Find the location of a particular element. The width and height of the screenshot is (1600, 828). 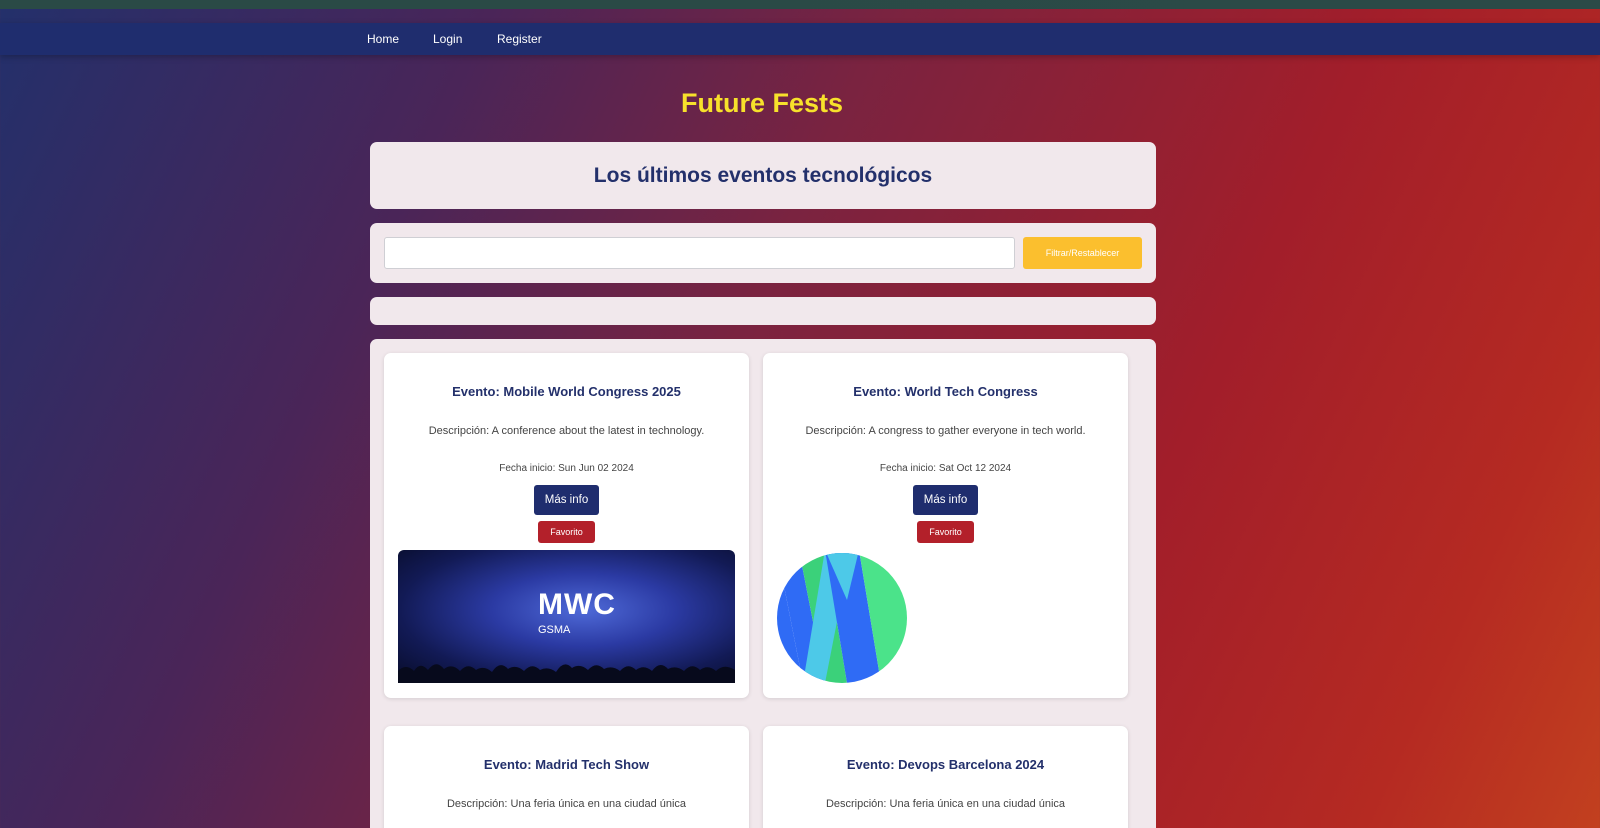

w-logo-image is located at coordinates (842, 616).